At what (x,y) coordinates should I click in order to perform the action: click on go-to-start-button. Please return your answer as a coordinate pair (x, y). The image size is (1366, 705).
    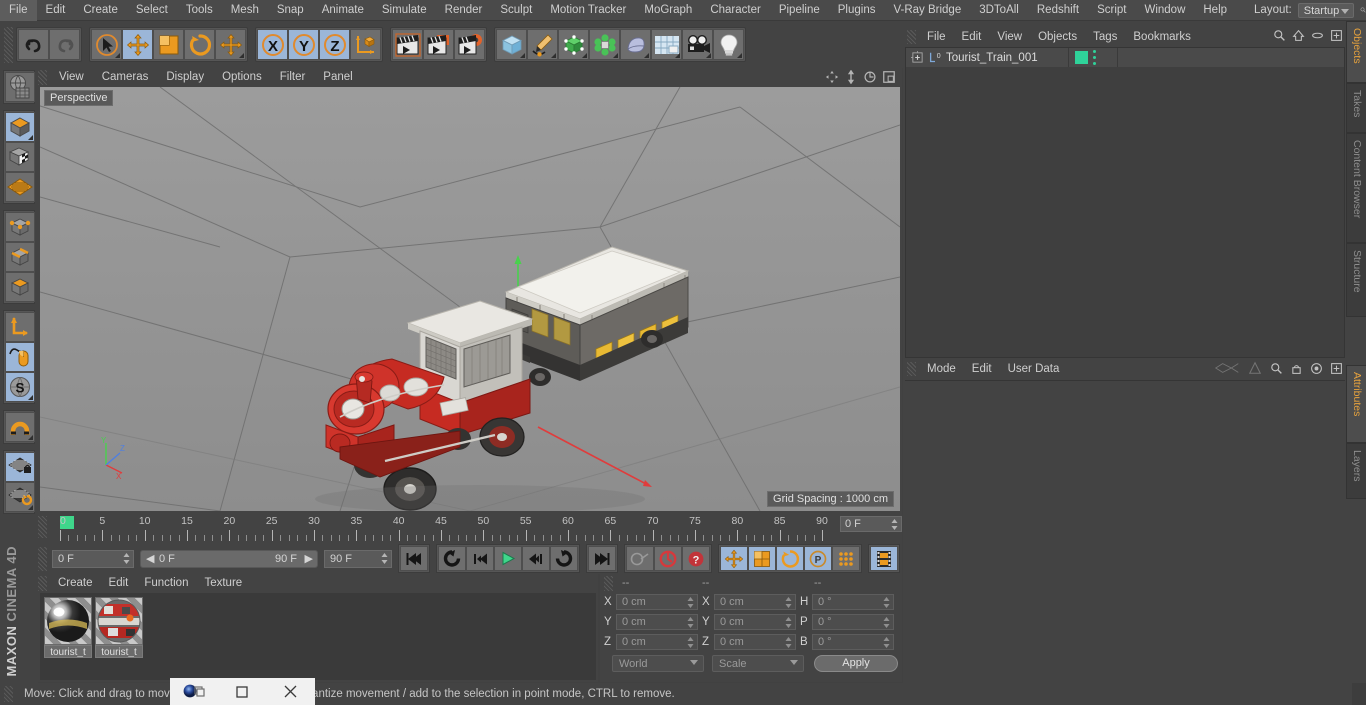
    Looking at the image, I should click on (414, 558).